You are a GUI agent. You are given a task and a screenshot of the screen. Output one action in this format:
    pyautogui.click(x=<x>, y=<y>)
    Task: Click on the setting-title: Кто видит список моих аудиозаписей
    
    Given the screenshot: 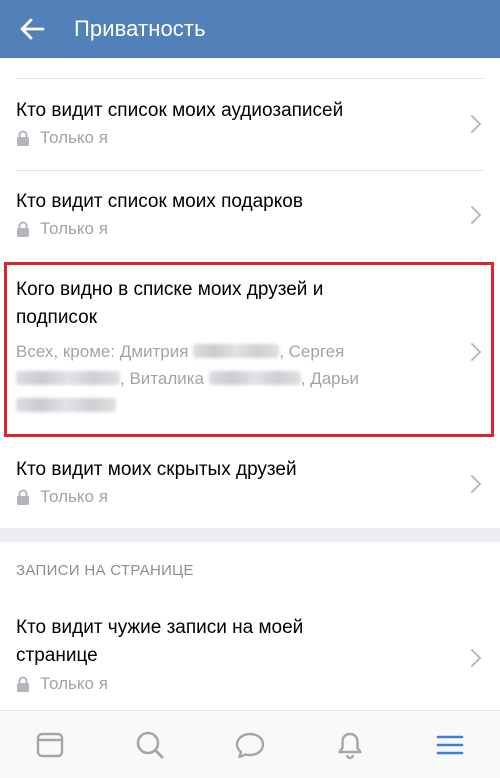 What is the action you would take?
    pyautogui.click(x=180, y=110)
    